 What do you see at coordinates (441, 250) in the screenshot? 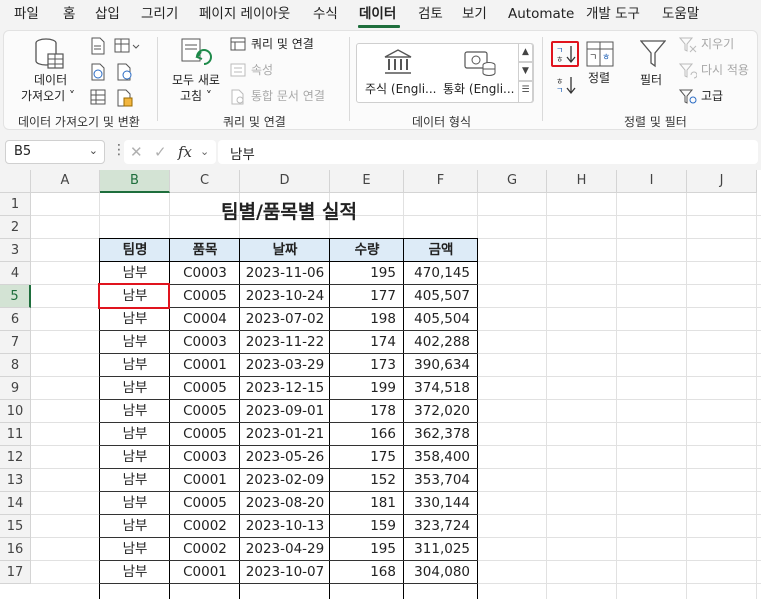
I see `table-header-cell: 금액` at bounding box center [441, 250].